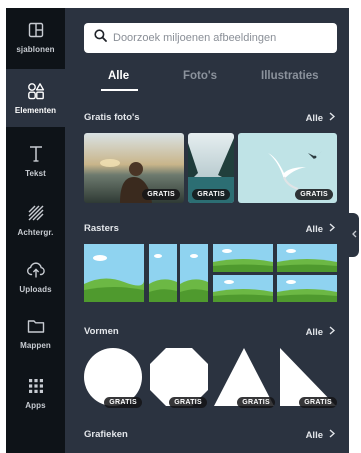  Describe the element at coordinates (35, 405) in the screenshot. I see `rail-label: Apps` at that location.